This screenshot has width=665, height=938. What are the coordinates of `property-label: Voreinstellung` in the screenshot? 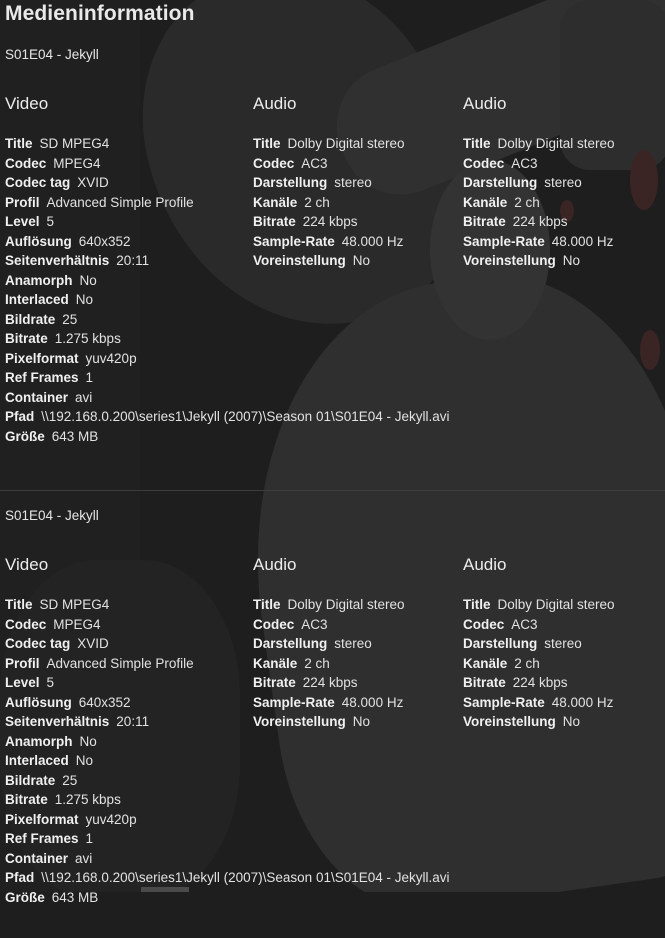 It's located at (299, 721).